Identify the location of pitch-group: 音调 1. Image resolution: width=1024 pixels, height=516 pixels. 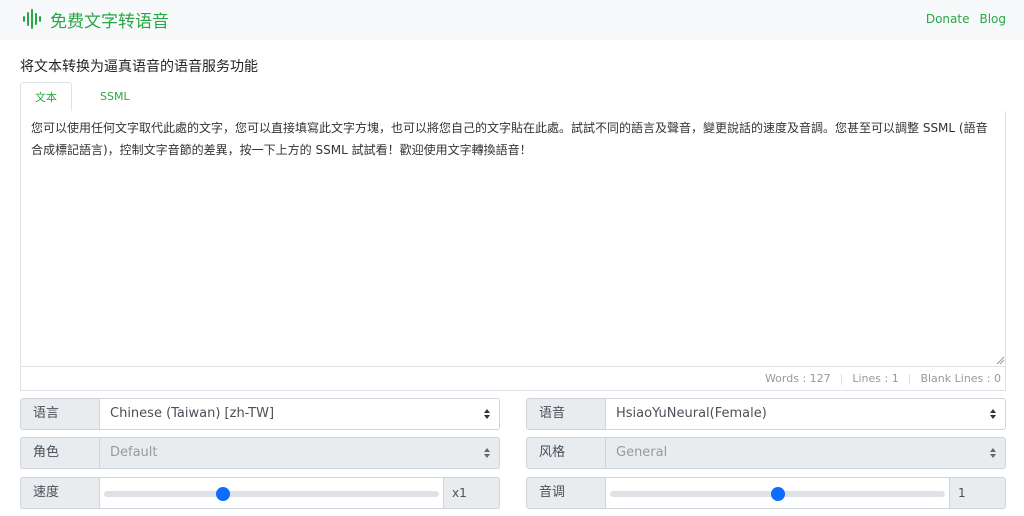
(766, 493).